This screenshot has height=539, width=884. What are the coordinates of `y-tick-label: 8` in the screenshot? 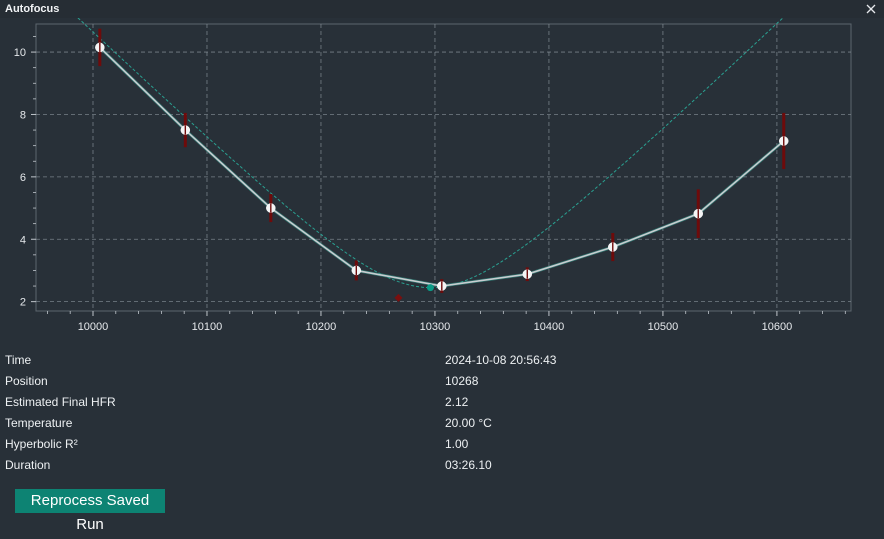 It's located at (23, 115).